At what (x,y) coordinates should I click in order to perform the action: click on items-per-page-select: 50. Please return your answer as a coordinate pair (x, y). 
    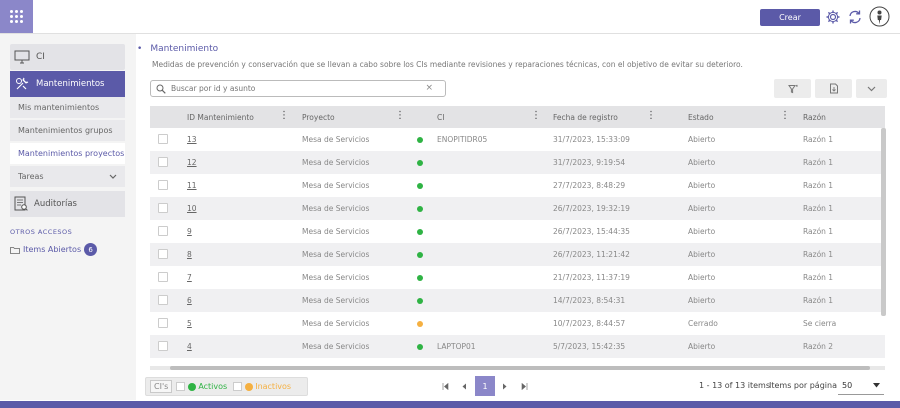
    Looking at the image, I should click on (861, 385).